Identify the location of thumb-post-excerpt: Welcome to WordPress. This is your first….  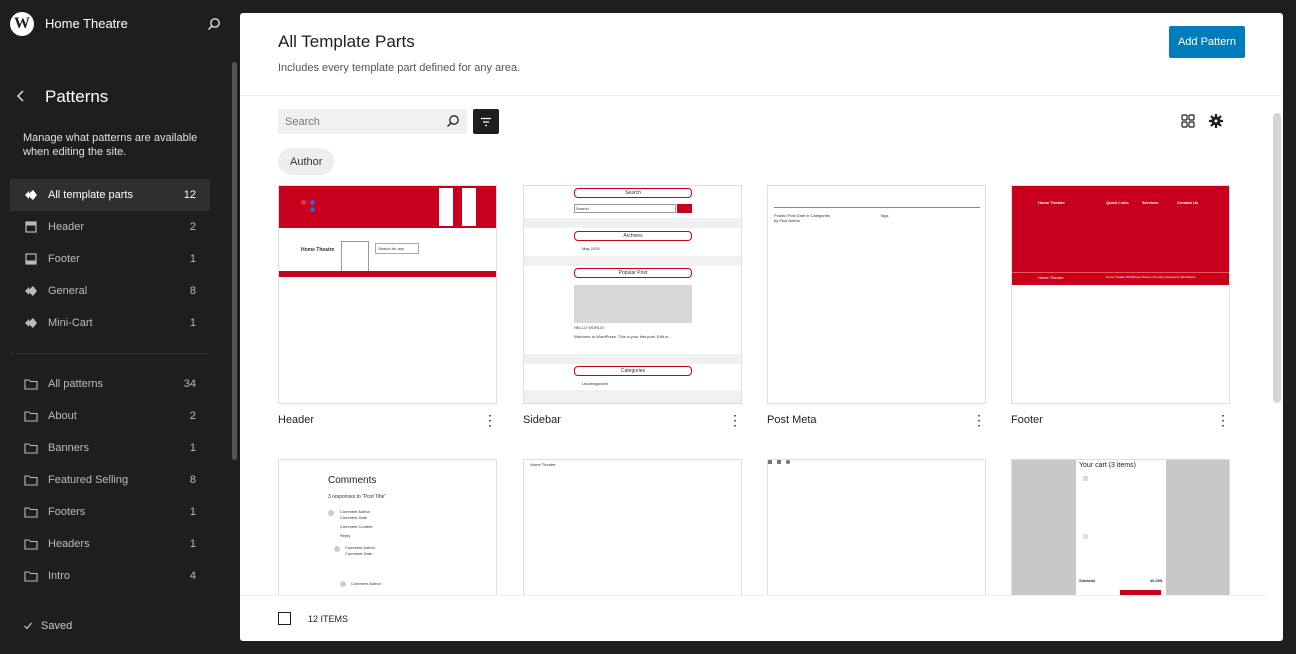
(623, 336).